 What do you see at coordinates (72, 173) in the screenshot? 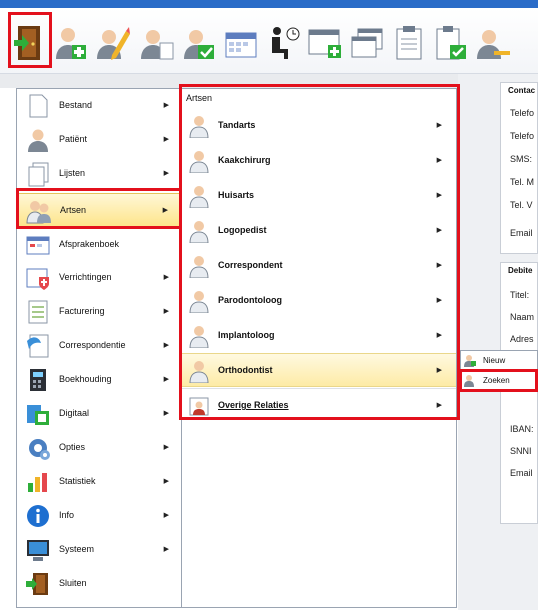
I see `menu-item-label: Lijsten` at bounding box center [72, 173].